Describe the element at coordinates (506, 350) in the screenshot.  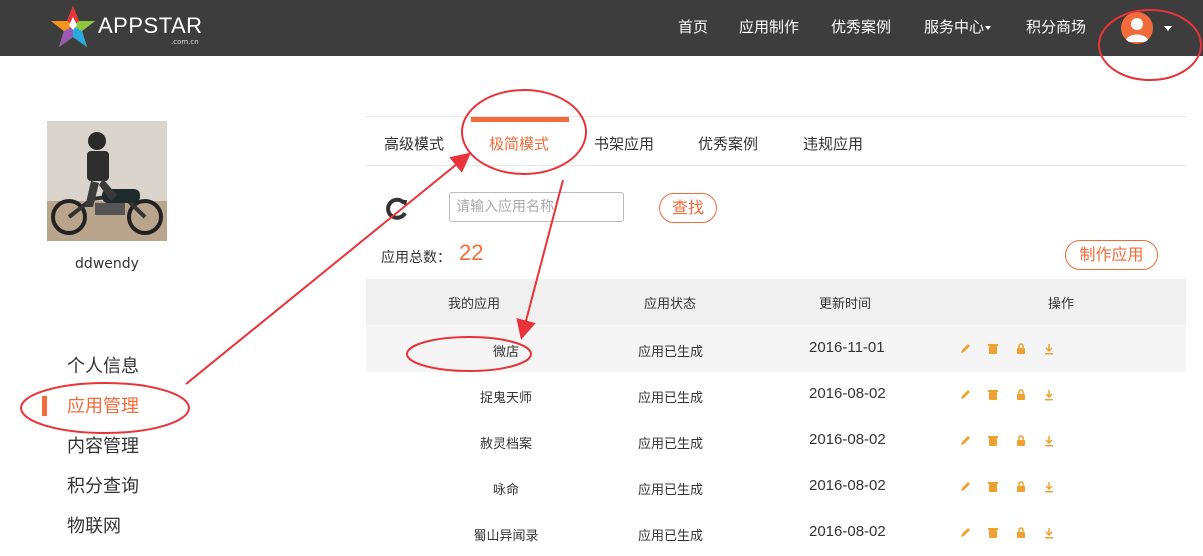
I see `app-name-cell: 微店` at that location.